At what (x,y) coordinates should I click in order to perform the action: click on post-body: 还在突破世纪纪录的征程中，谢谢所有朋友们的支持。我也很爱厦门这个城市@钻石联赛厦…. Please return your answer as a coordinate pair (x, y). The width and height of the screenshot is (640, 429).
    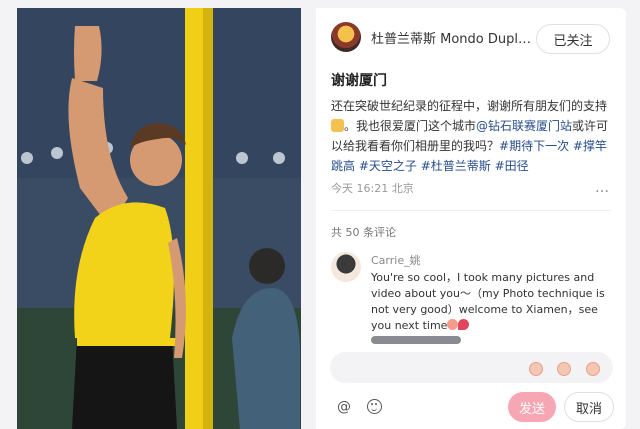
    Looking at the image, I should click on (472, 136).